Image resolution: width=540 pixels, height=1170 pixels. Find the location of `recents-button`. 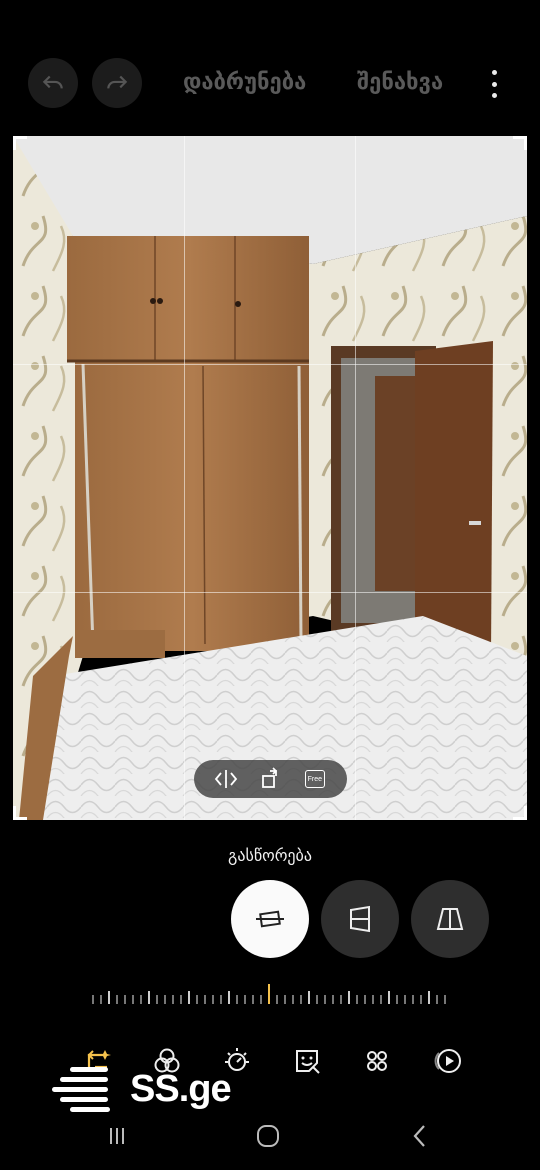

recents-button is located at coordinates (117, 1136).